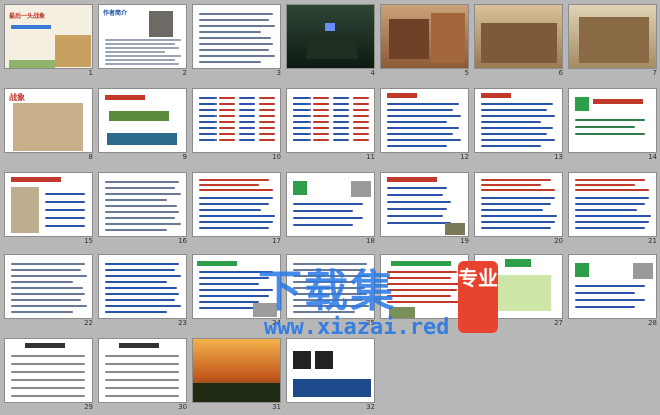 The image size is (660, 415). I want to click on inline-image, so click(402, 312).